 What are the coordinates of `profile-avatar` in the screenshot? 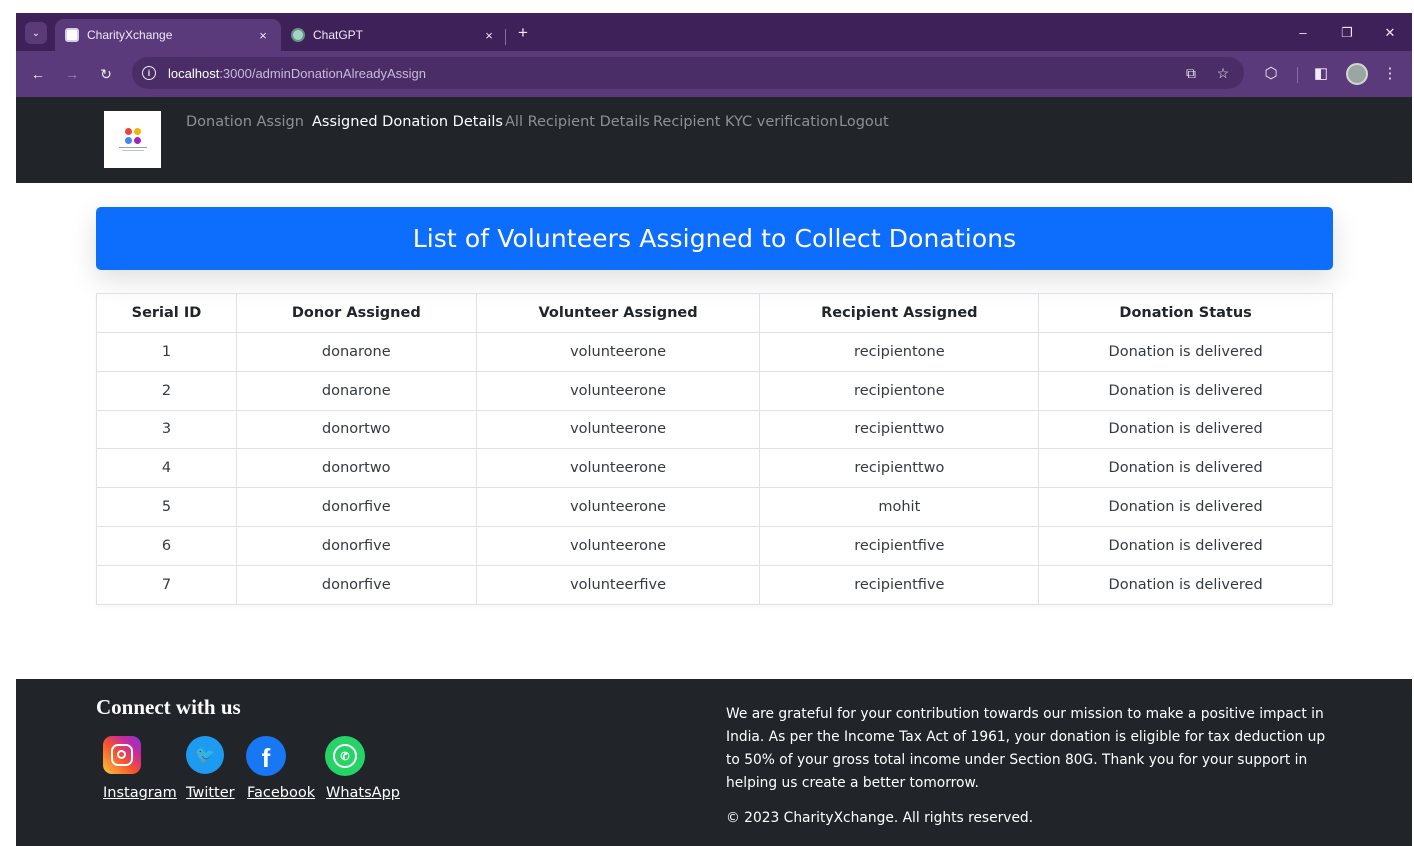 It's located at (1357, 74).